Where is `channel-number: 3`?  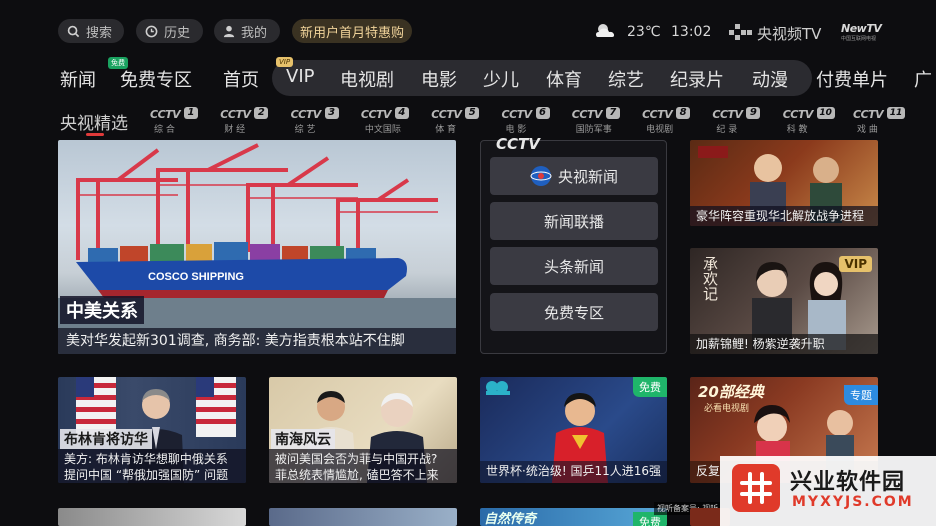
channel-number: 3 is located at coordinates (331, 113).